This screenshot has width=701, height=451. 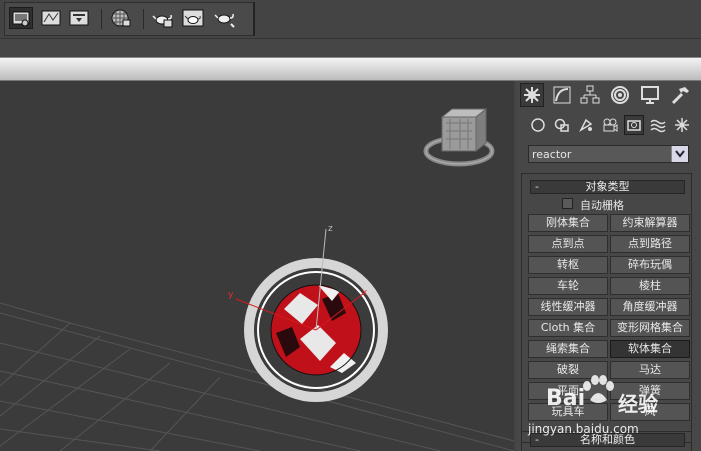 I want to click on watermark-url: jingyan.baidu.com, so click(x=583, y=429).